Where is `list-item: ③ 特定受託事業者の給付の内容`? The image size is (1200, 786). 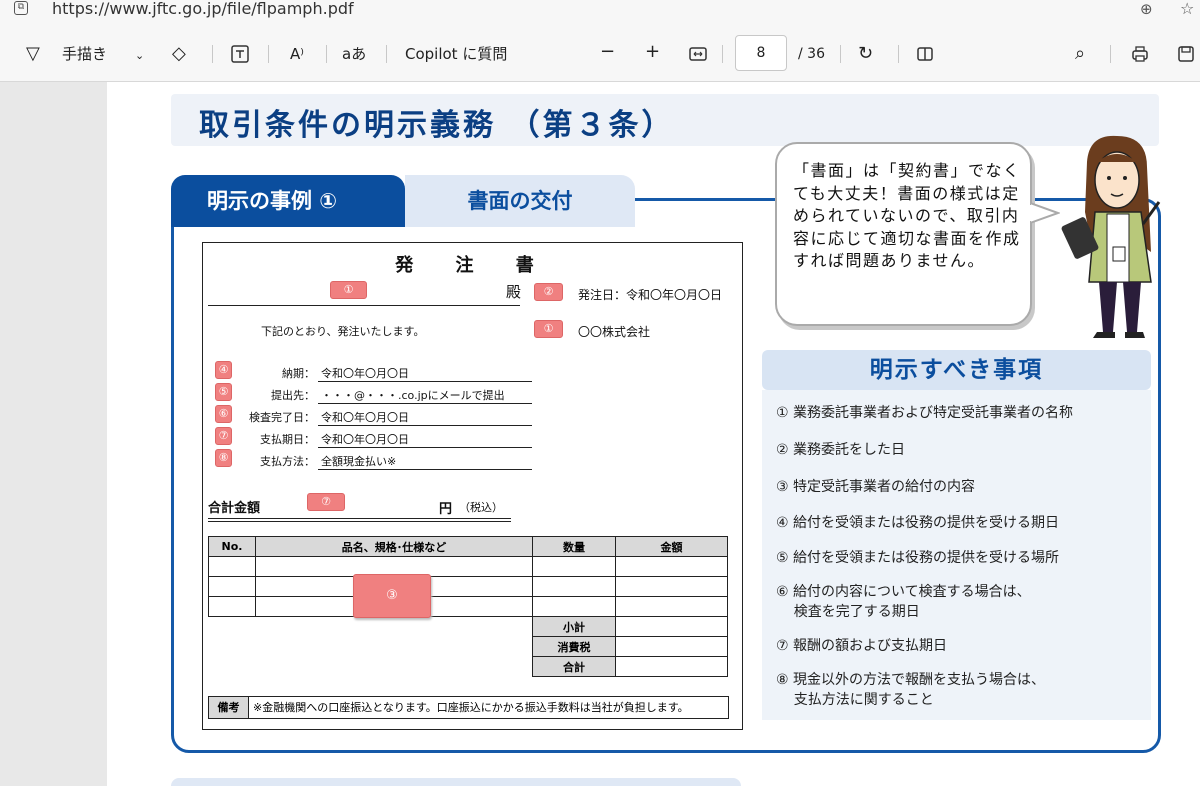 list-item: ③ 特定受託事業者の給付の内容 is located at coordinates (876, 487).